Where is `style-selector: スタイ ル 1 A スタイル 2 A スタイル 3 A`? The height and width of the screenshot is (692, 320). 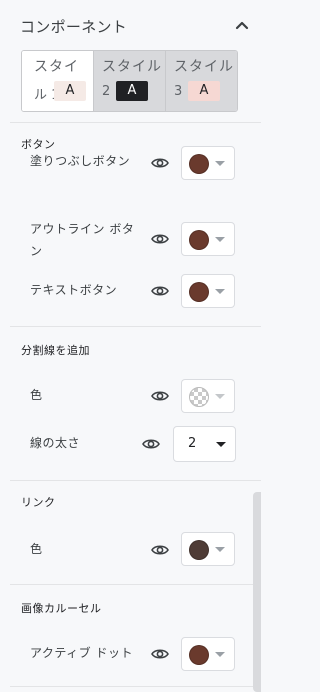 style-selector: スタイ ル 1 A スタイル 2 A スタイル 3 A is located at coordinates (129, 81).